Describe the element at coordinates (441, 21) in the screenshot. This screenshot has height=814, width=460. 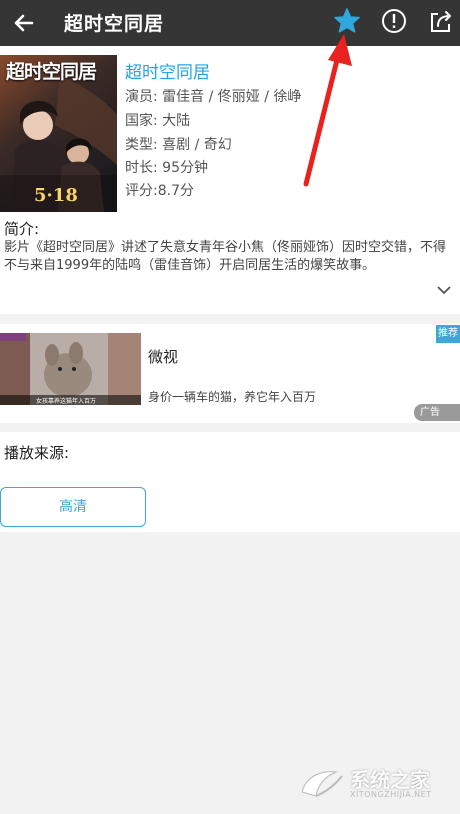
I see `share-icon` at that location.